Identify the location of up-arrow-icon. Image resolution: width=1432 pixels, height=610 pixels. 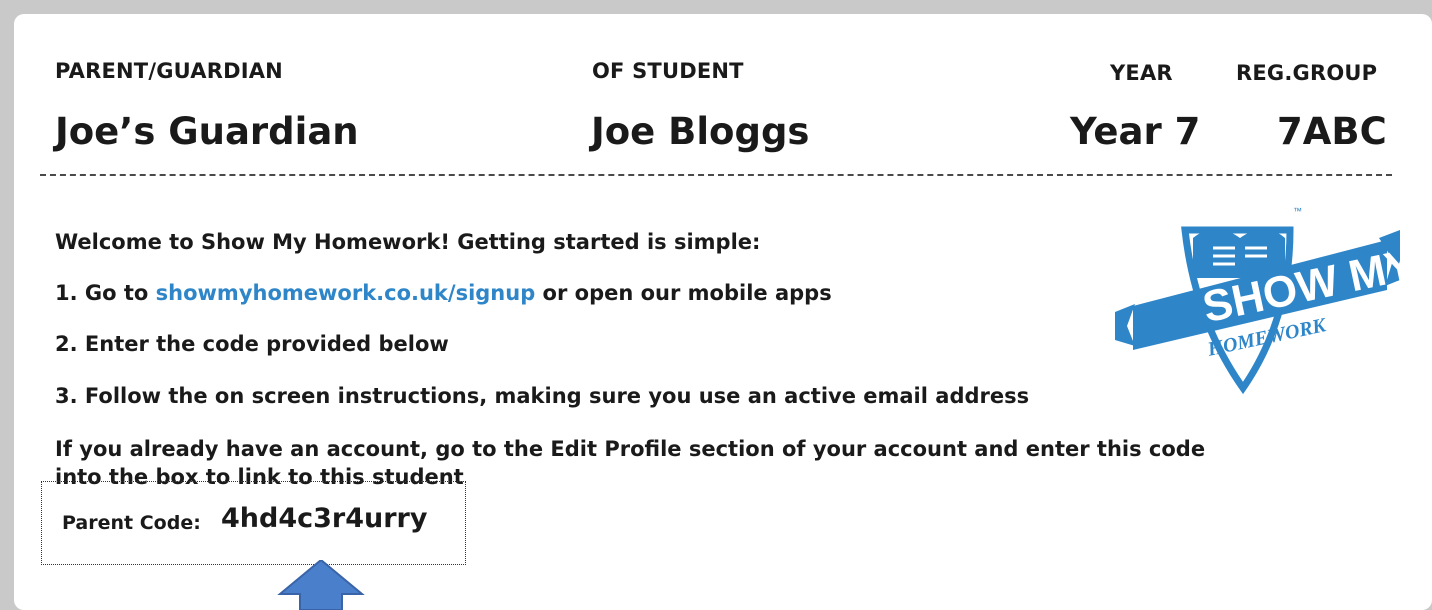
(321, 585).